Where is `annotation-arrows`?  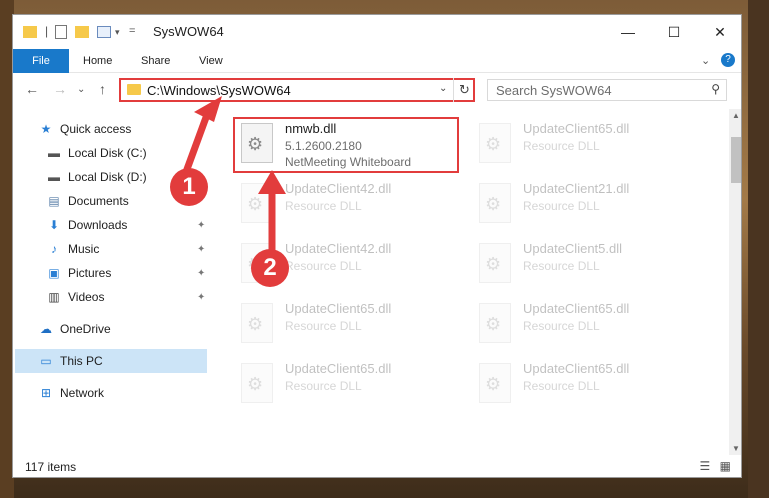 annotation-arrows is located at coordinates (234, 174).